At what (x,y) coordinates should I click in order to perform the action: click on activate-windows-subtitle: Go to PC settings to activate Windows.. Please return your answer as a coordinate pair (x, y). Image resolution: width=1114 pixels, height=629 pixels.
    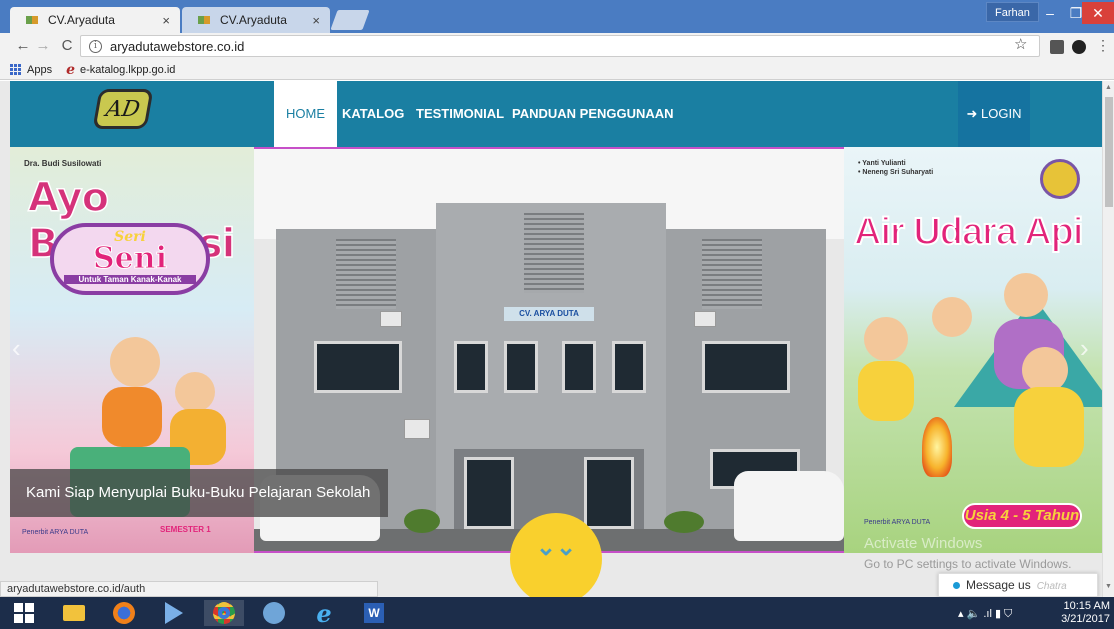
    Looking at the image, I should click on (968, 564).